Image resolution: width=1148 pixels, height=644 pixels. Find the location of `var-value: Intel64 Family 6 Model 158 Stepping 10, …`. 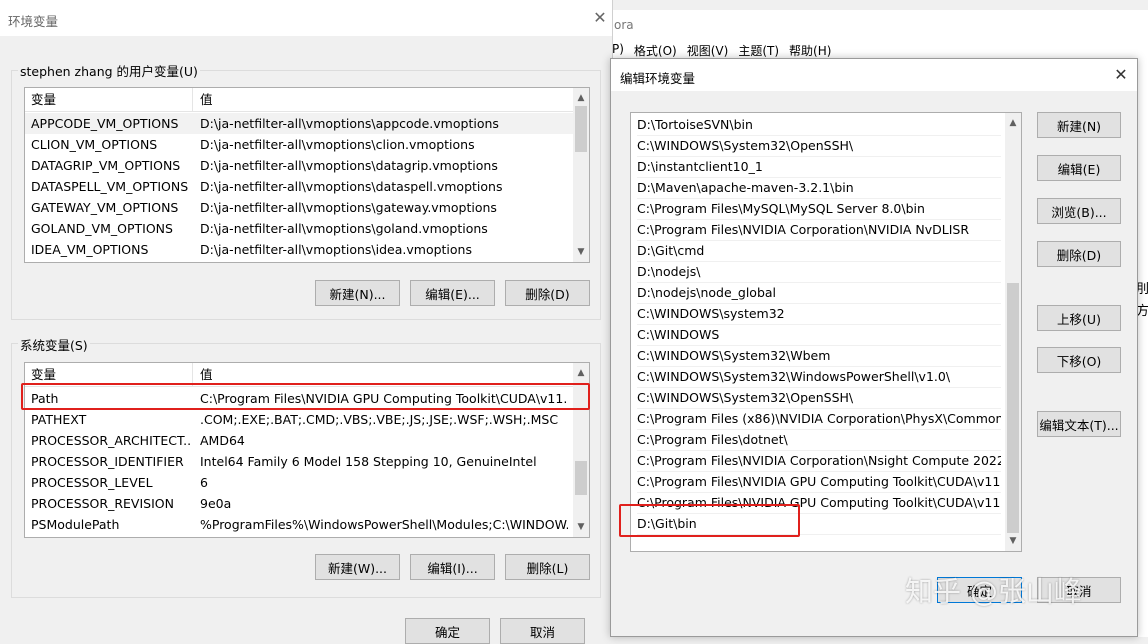

var-value: Intel64 Family 6 Model 158 Stepping 10, … is located at coordinates (368, 461).